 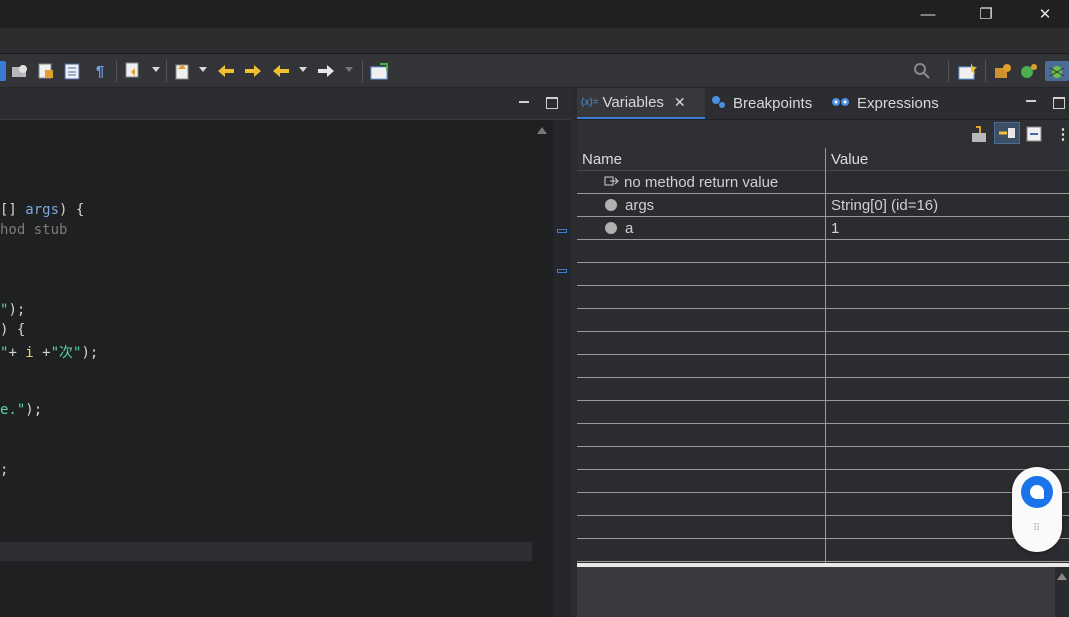 What do you see at coordinates (542, 368) in the screenshot?
I see `editor-scrollbar` at bounding box center [542, 368].